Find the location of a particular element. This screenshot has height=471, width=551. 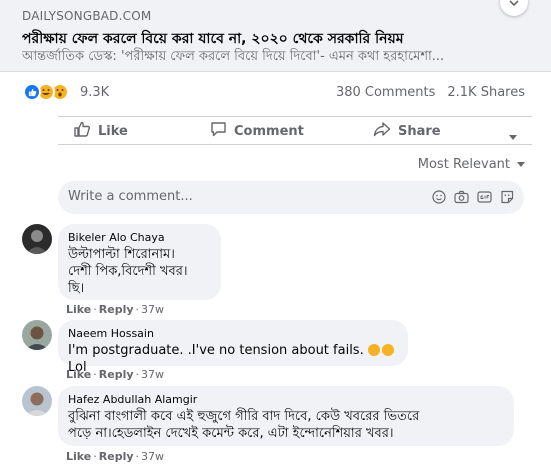

like-label: Like is located at coordinates (113, 131).